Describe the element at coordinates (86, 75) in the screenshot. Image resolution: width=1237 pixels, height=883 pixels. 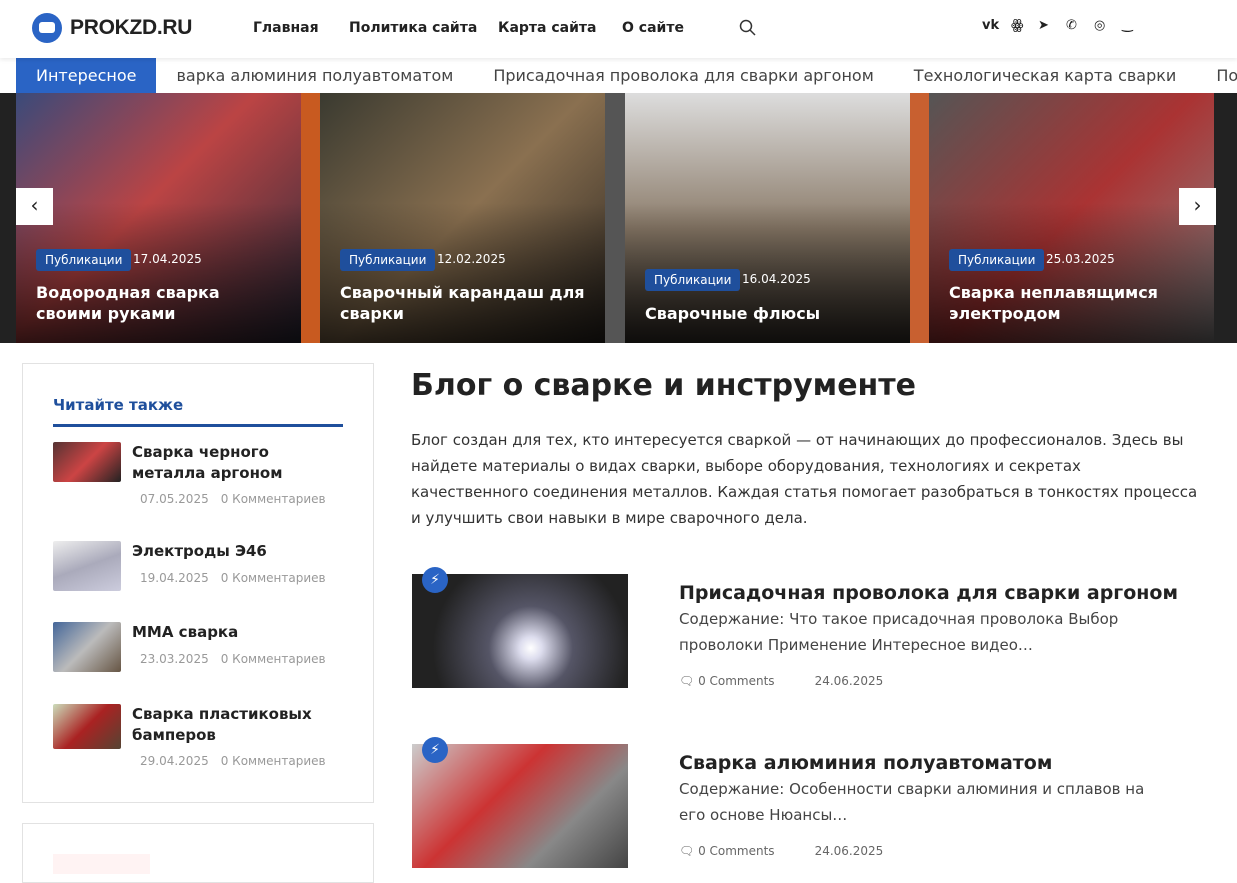
I see `ticker-label: Интересное` at that location.